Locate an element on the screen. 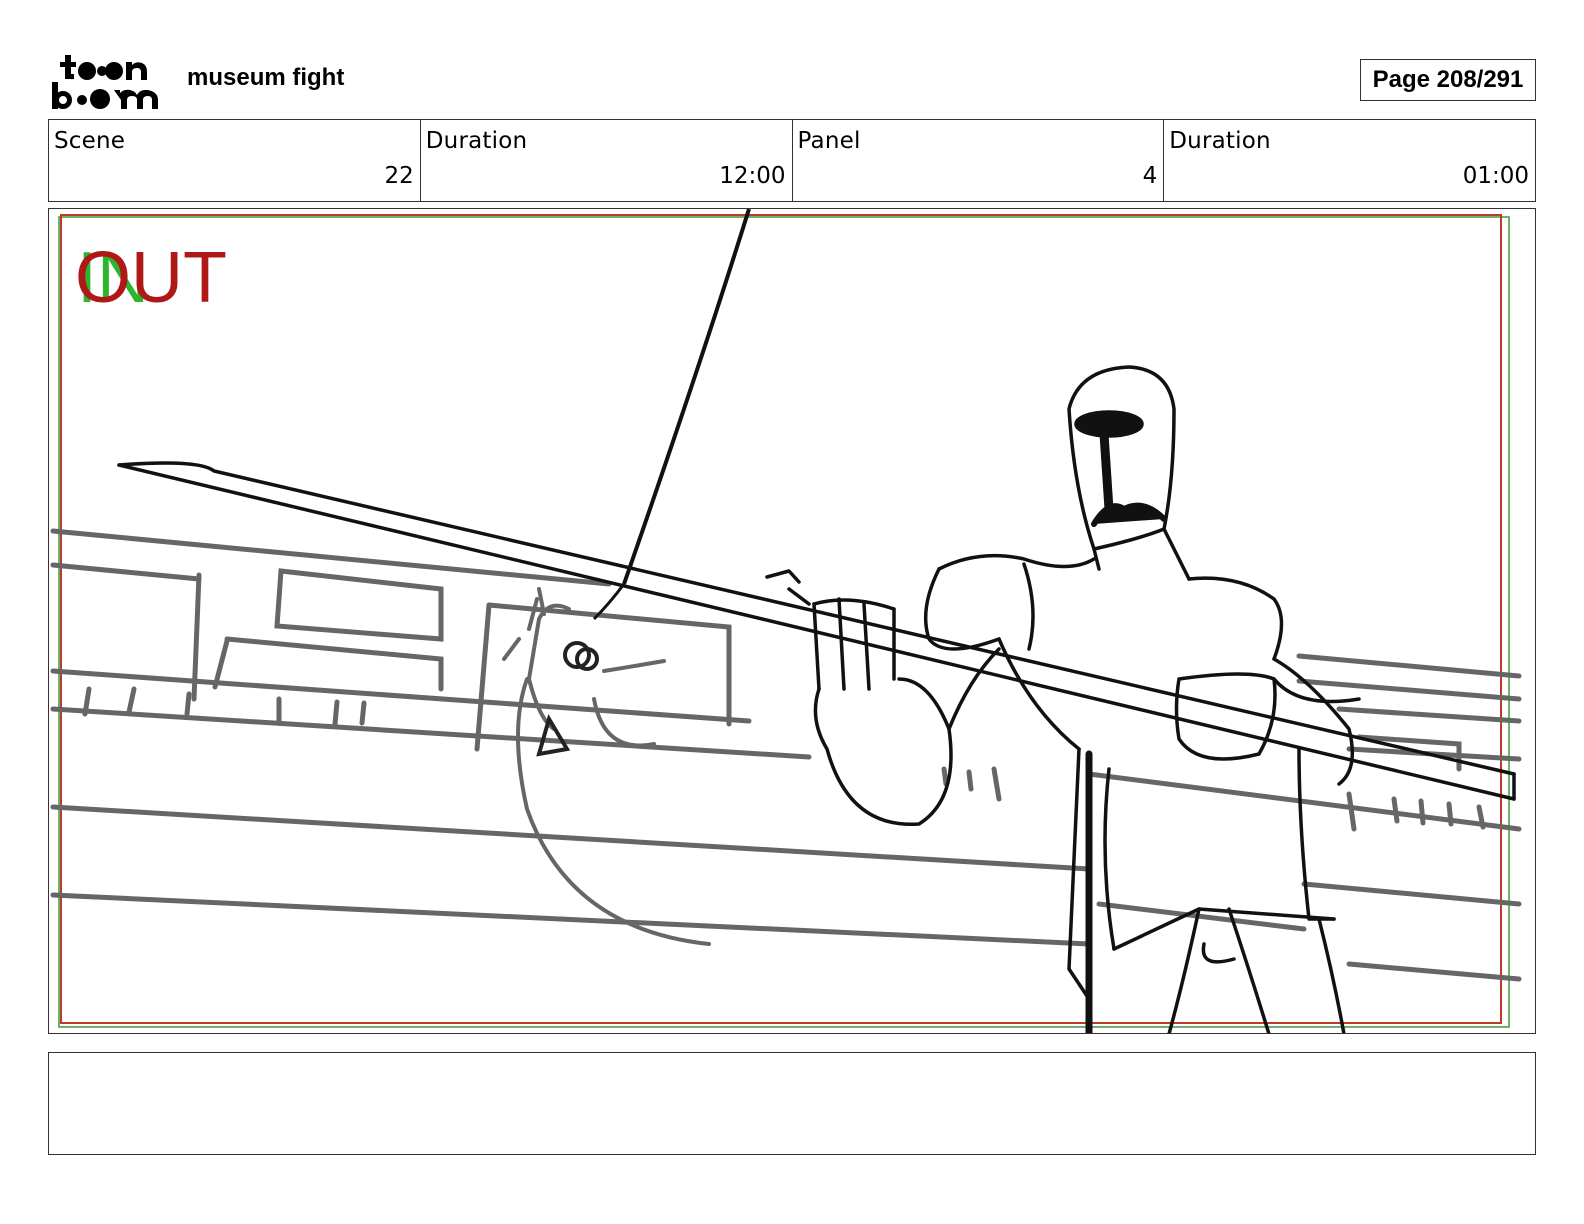 The height and width of the screenshot is (1224, 1584). panel-cell: Panel 4 is located at coordinates (979, 160).